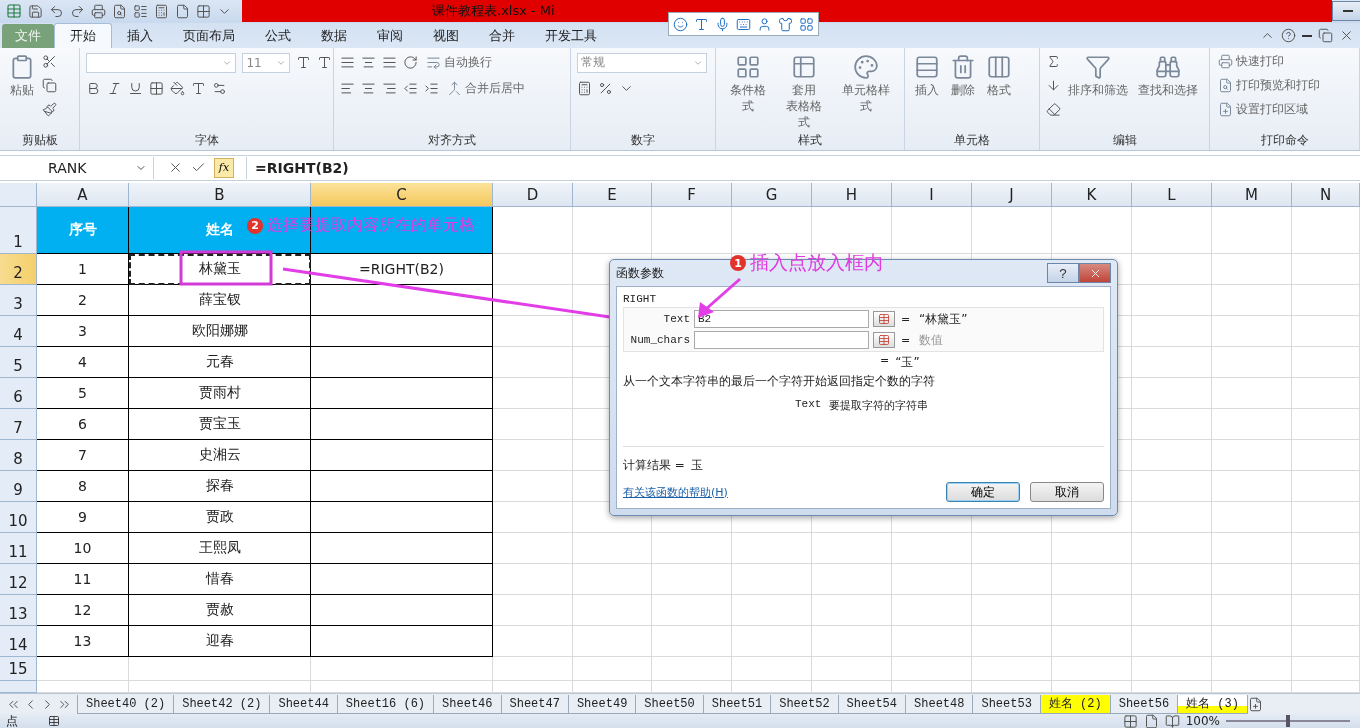 The height and width of the screenshot is (728, 1360). What do you see at coordinates (140, 35) in the screenshot?
I see `ribbon-tab: 插入` at bounding box center [140, 35].